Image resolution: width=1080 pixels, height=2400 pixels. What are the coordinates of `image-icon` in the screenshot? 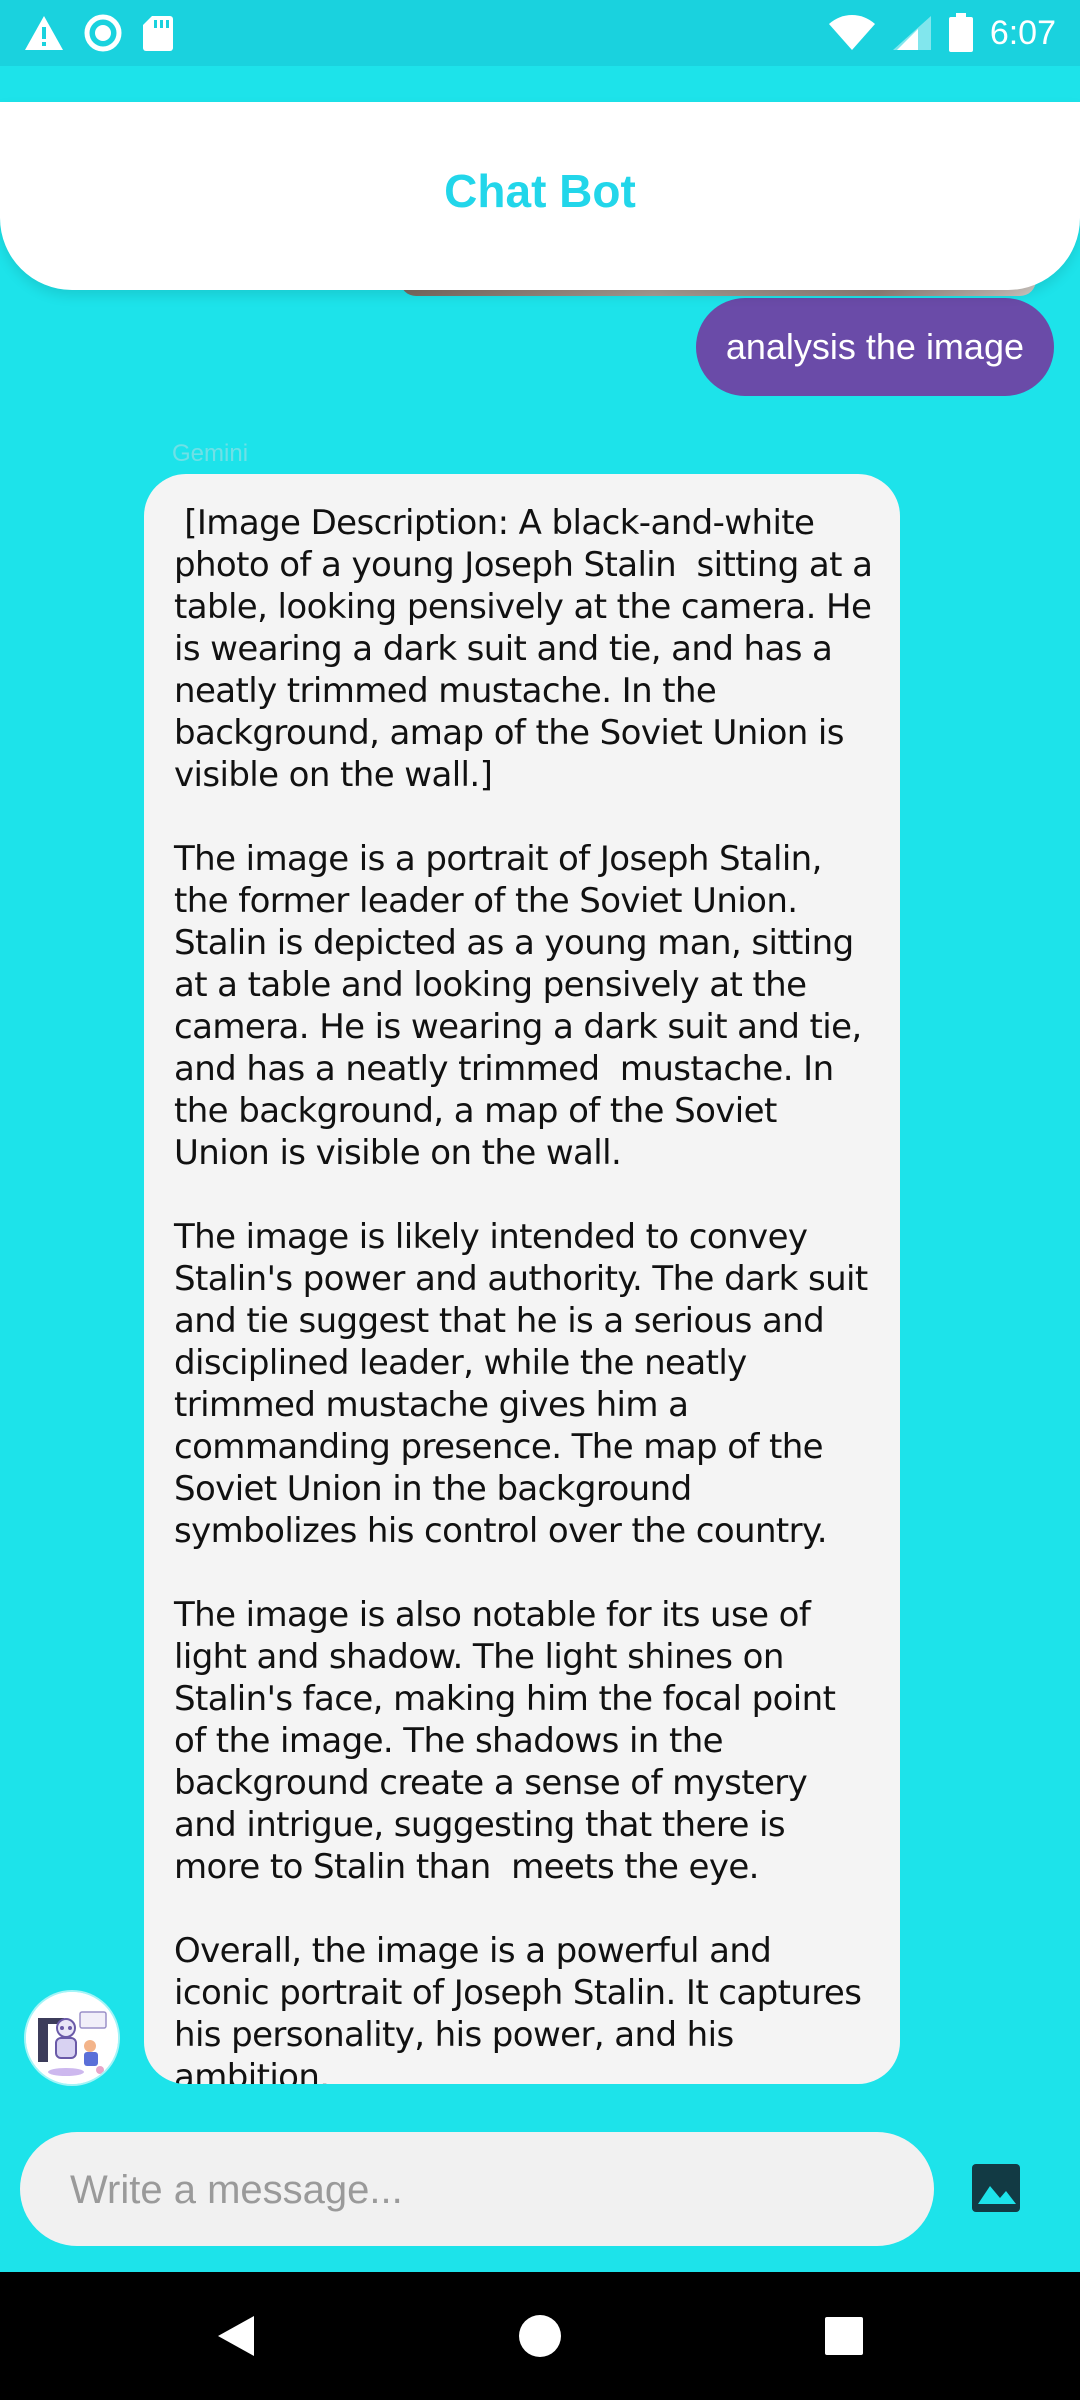 It's located at (996, 2188).